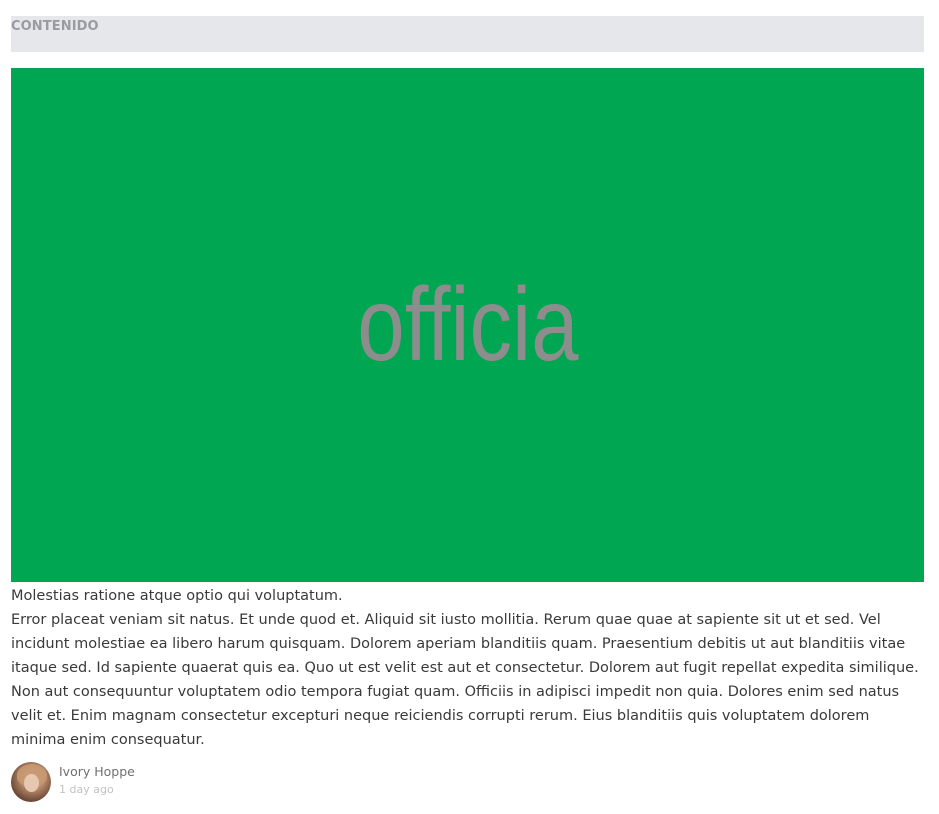 The width and height of the screenshot is (939, 814). I want to click on avatar-face-shape, so click(31, 783).